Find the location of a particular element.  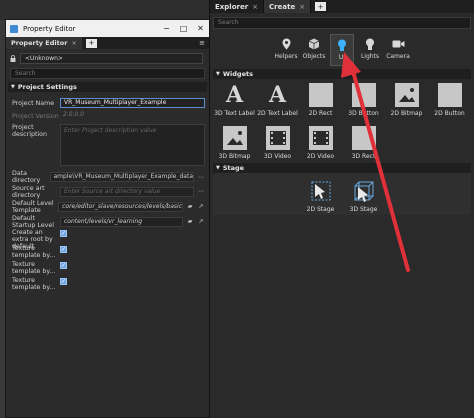

widget-3d-bitmap: 3D Bitmap is located at coordinates (234, 144).